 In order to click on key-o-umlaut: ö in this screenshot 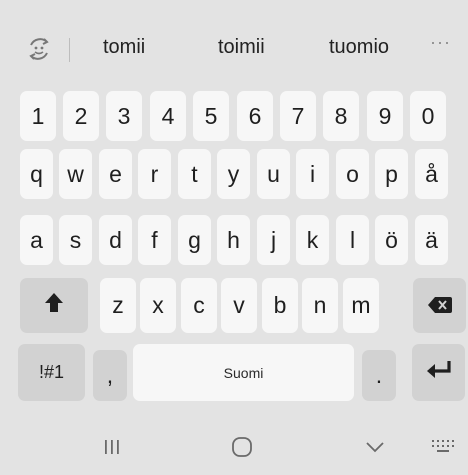, I will do `click(391, 240)`.